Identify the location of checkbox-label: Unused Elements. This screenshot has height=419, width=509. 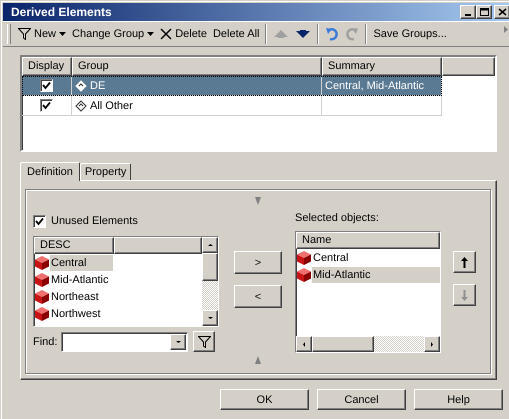
(94, 221).